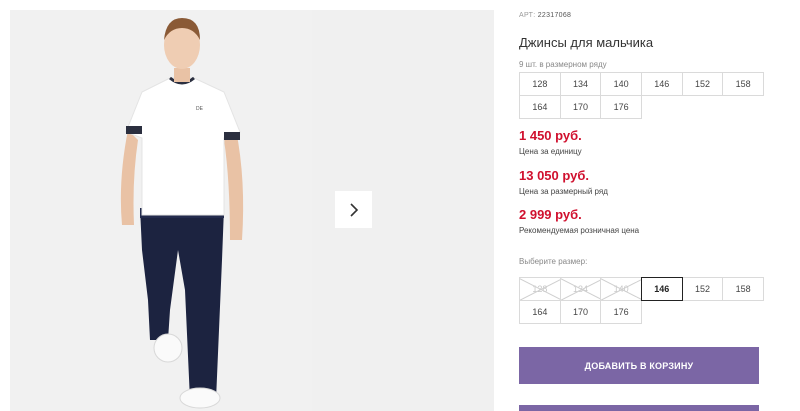 The width and height of the screenshot is (800, 411). I want to click on pack-price: 13 050 руб., so click(554, 175).